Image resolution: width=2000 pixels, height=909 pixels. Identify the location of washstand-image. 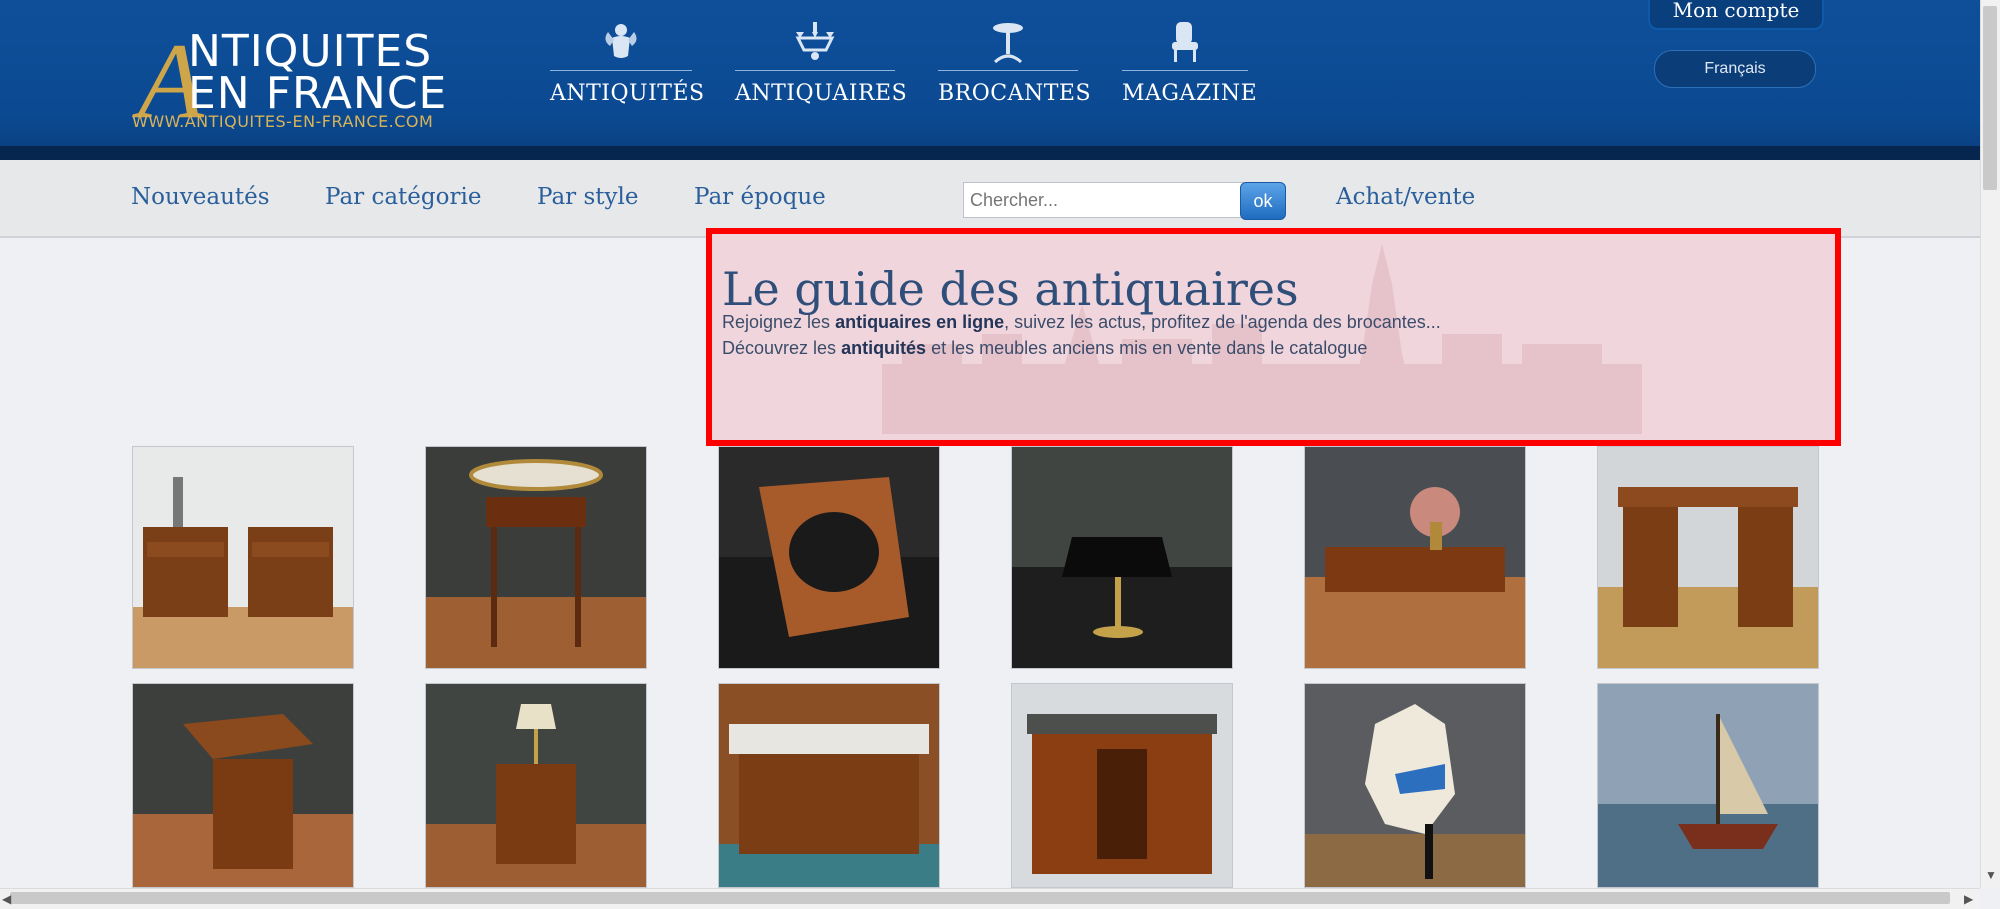
(829, 785).